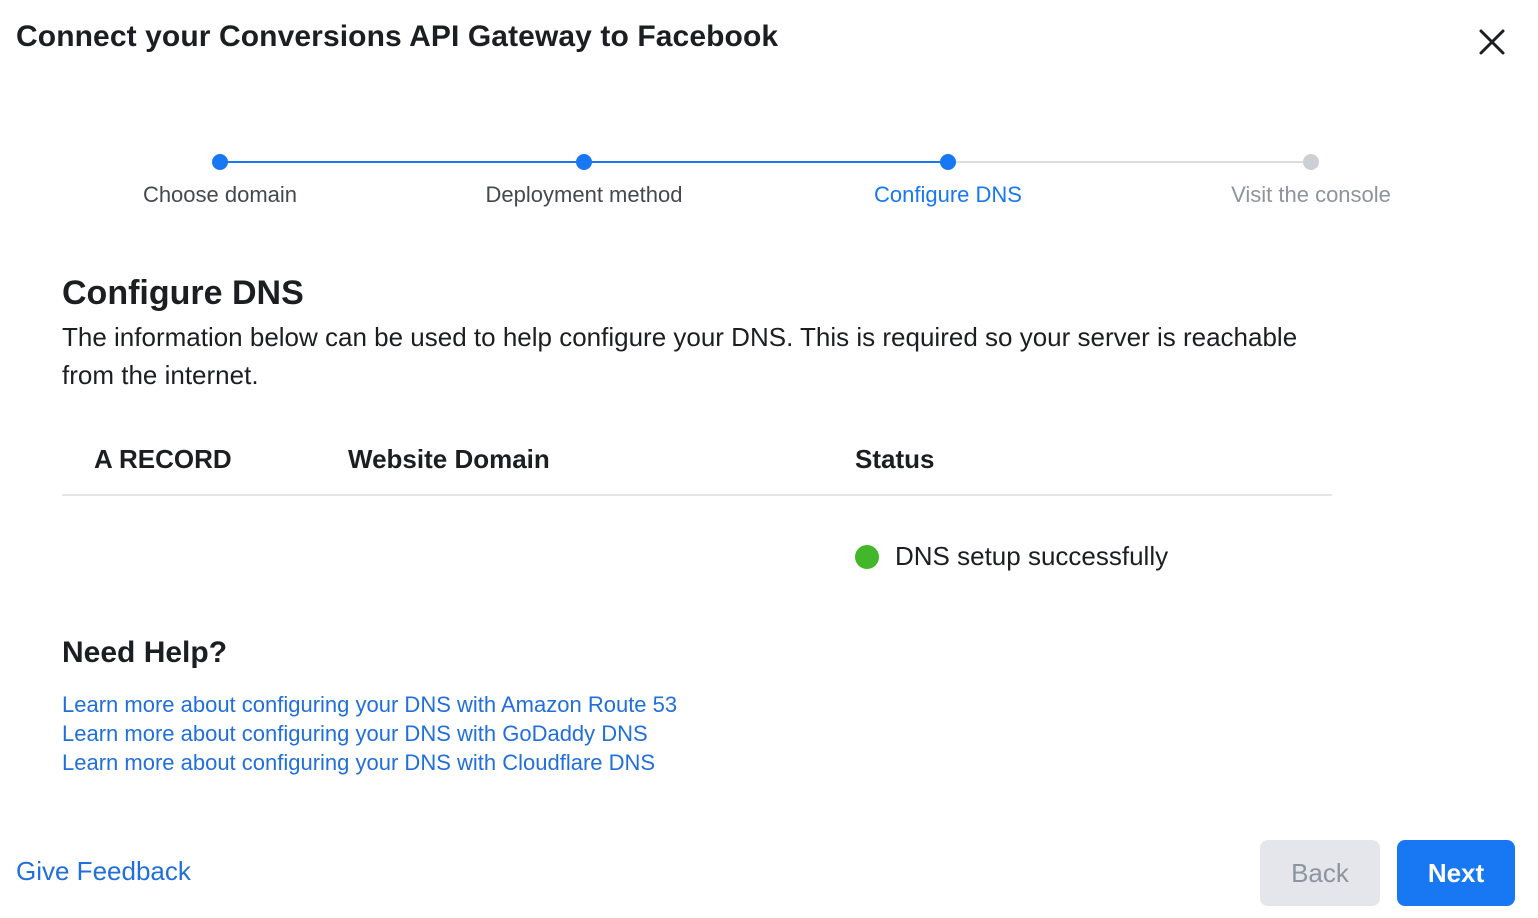  I want to click on table-divider, so click(697, 495).